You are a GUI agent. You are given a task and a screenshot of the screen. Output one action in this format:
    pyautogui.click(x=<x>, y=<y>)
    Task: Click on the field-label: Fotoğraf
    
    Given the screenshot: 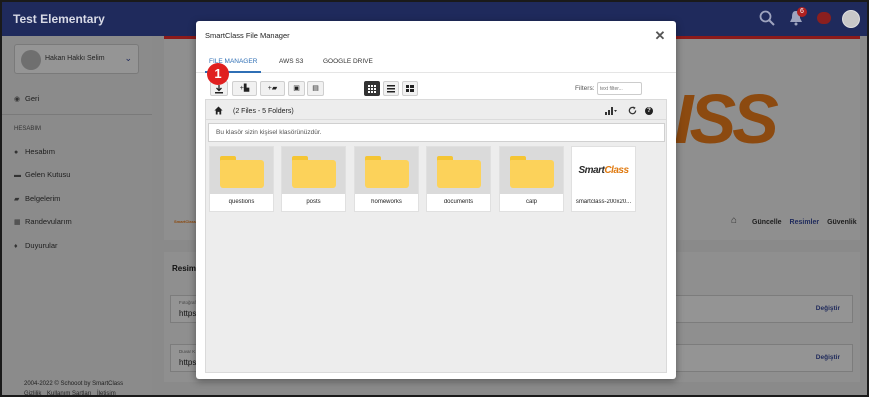 What is the action you would take?
    pyautogui.click(x=187, y=302)
    